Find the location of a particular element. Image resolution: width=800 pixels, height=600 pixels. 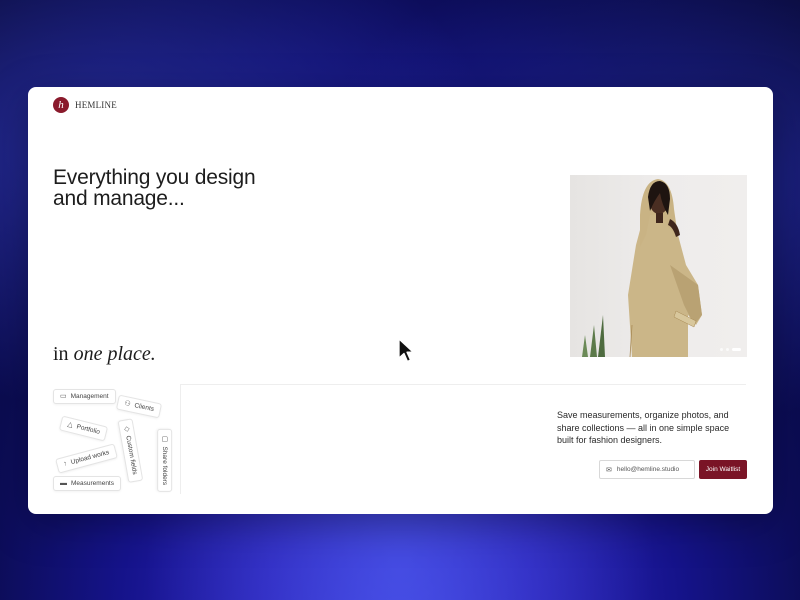

feature-chip-clients: ⚇ Clients is located at coordinates (139, 406).